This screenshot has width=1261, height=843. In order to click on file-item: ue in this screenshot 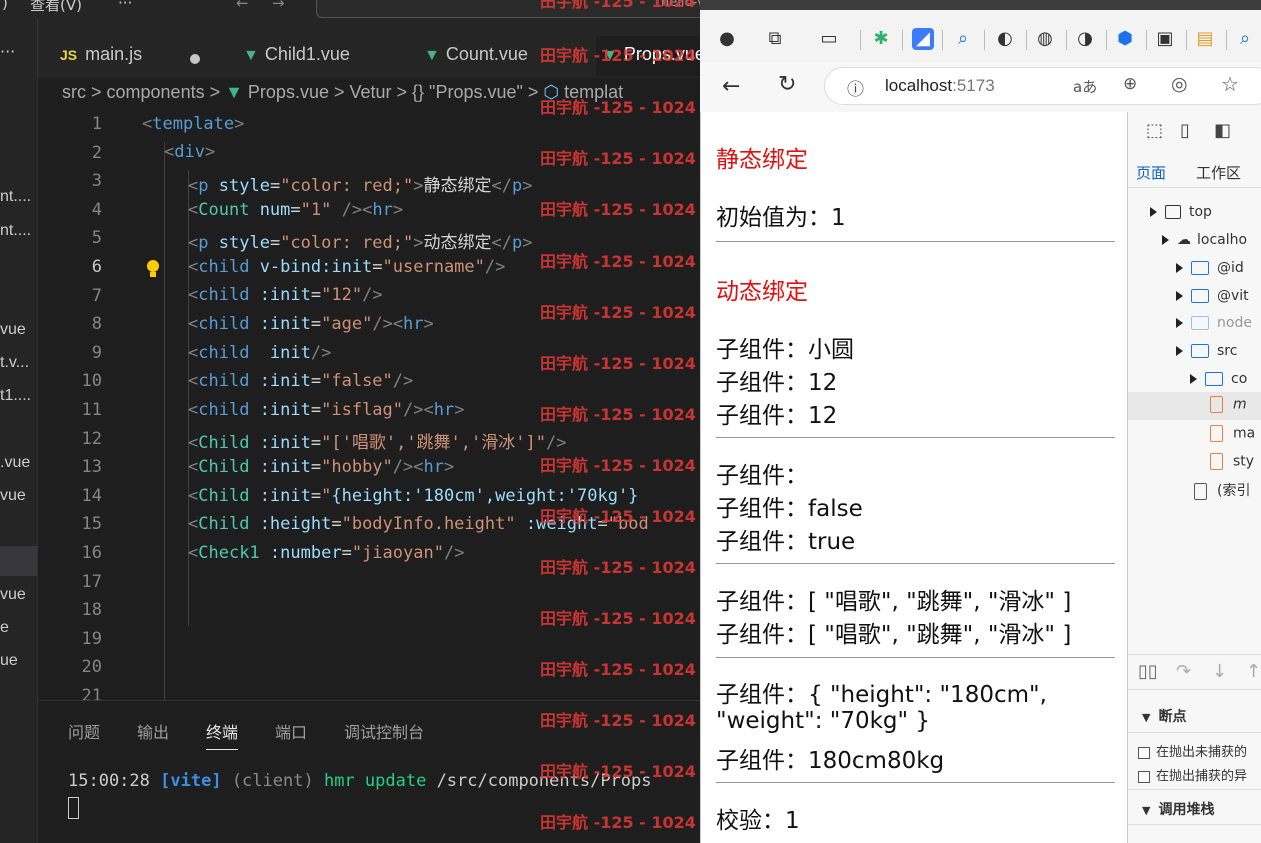, I will do `click(9, 661)`.